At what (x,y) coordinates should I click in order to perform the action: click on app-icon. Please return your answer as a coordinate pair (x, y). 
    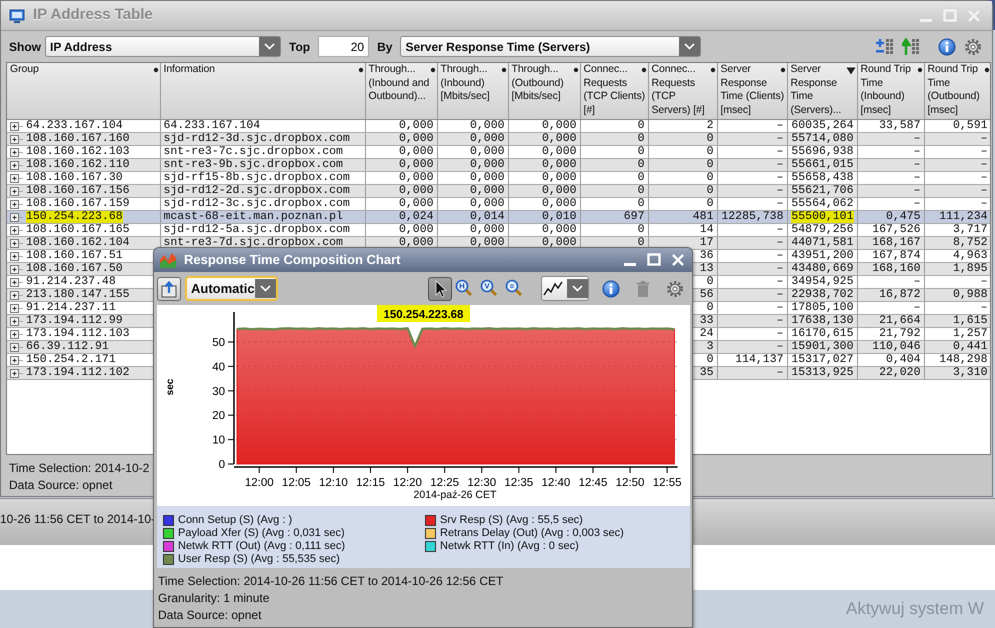
    Looking at the image, I should click on (17, 16).